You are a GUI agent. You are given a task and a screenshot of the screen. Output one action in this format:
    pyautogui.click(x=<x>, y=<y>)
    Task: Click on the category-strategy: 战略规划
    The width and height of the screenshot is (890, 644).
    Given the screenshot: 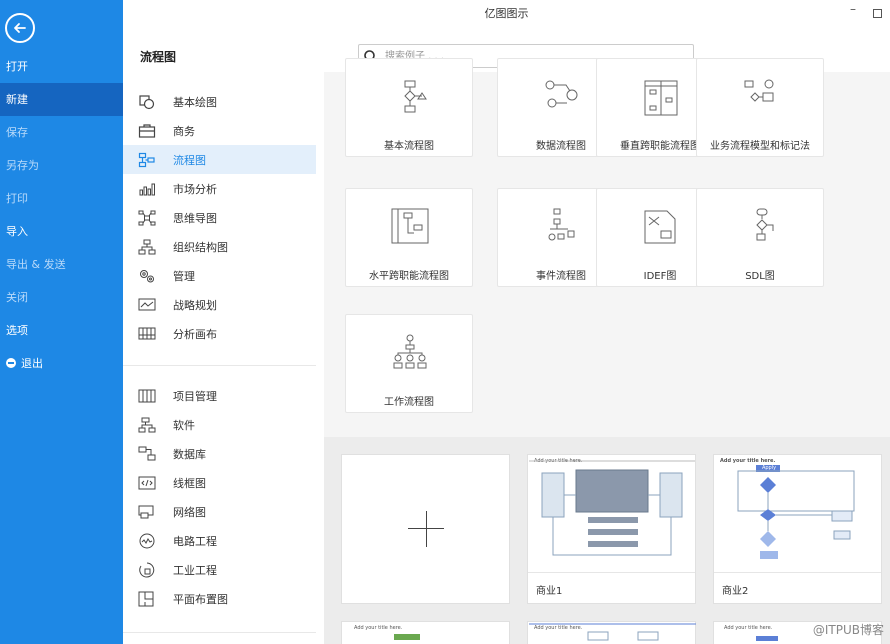 What is the action you would take?
    pyautogui.click(x=219, y=304)
    